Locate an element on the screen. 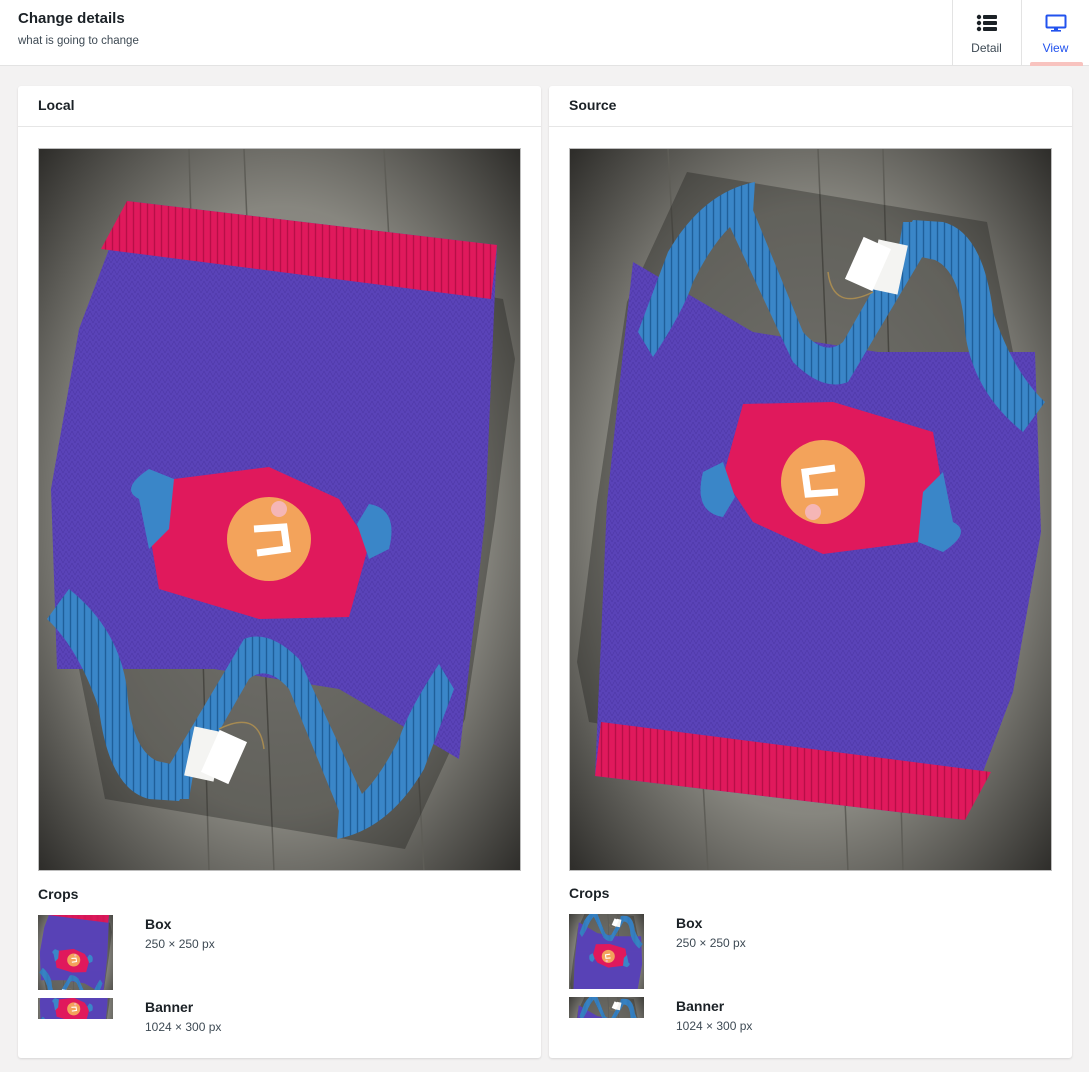 The width and height of the screenshot is (1089, 1072). tab-view-label: View is located at coordinates (1055, 48).